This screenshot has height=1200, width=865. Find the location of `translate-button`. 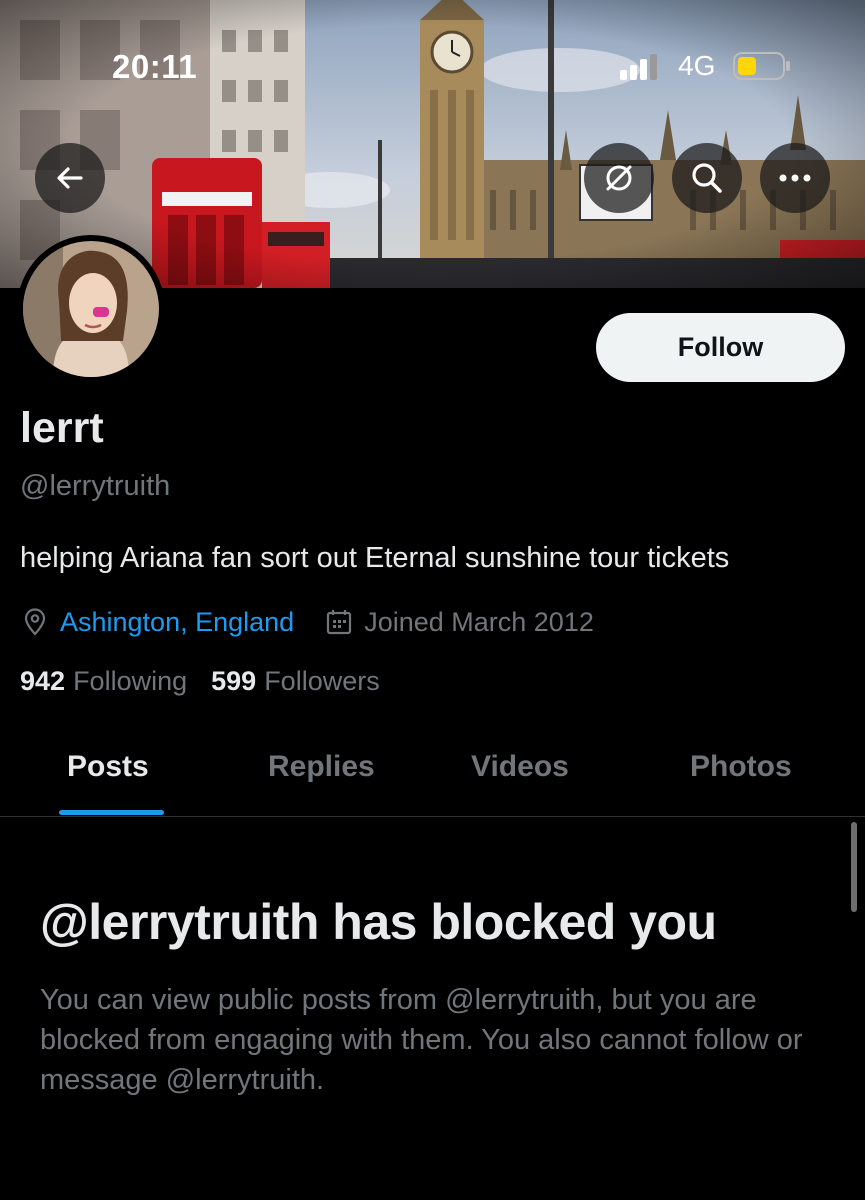

translate-button is located at coordinates (619, 178).